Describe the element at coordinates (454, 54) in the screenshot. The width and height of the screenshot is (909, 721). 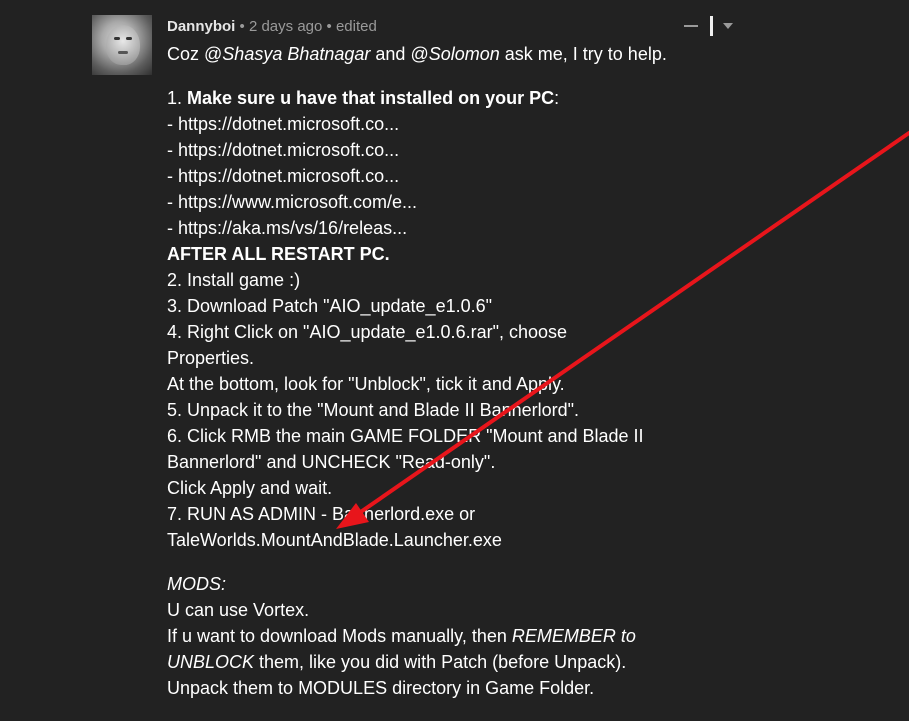
I see `mention-link: @Solomon` at that location.